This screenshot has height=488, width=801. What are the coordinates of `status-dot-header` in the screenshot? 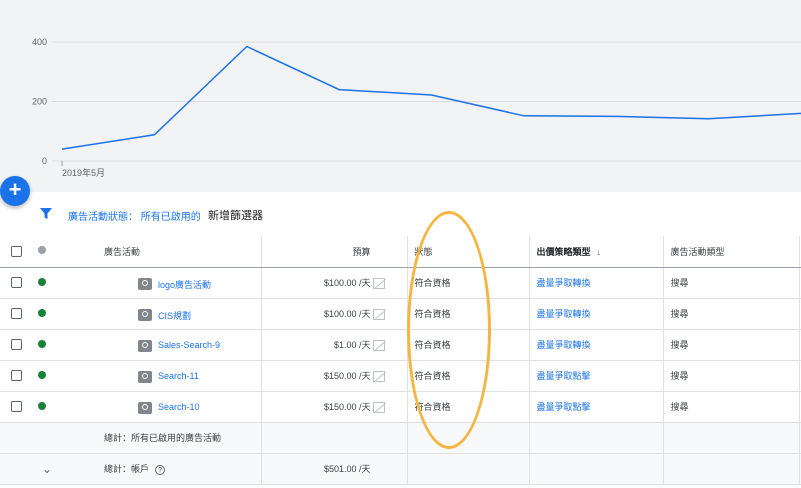 It's located at (45, 252).